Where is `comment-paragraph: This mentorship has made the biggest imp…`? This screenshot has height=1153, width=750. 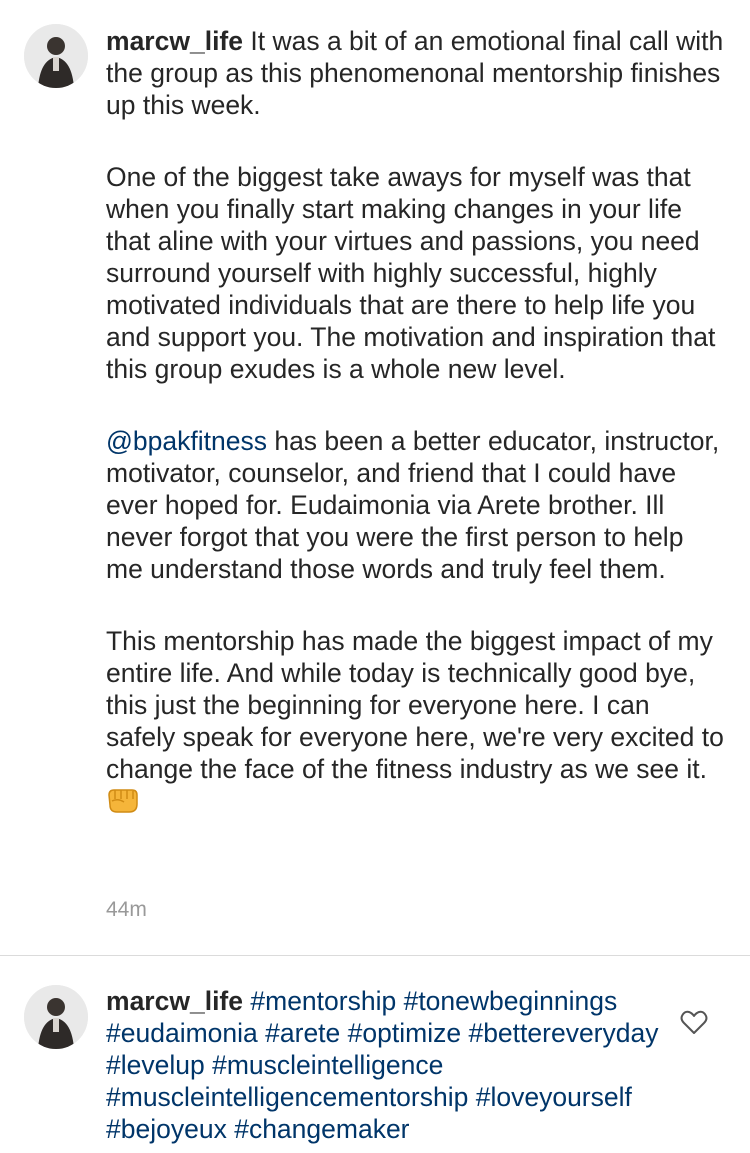
comment-paragraph: This mentorship has made the biggest imp… is located at coordinates (416, 723).